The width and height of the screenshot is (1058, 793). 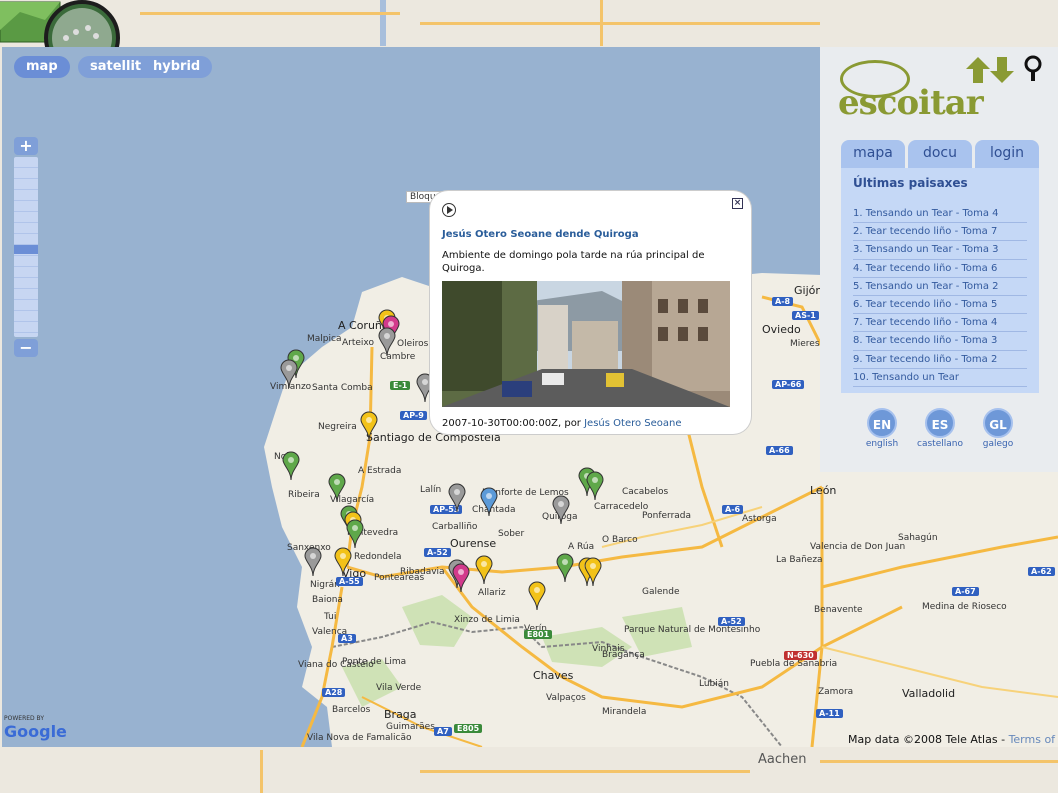 What do you see at coordinates (413, 344) in the screenshot?
I see `place-label: Oleiros` at bounding box center [413, 344].